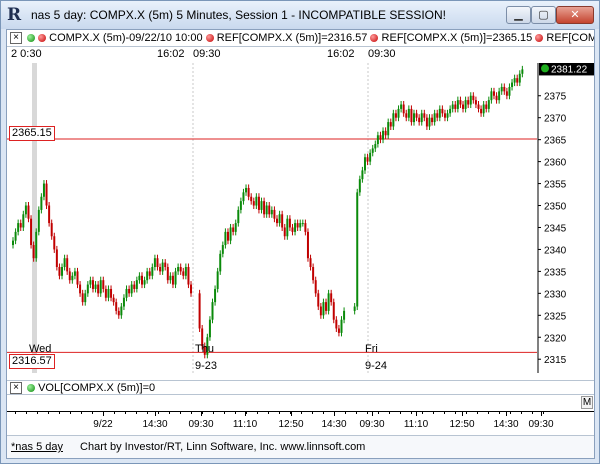 This screenshot has width=600, height=464. What do you see at coordinates (32, 361) in the screenshot?
I see `ref-label-lower: 2316.57` at bounding box center [32, 361].